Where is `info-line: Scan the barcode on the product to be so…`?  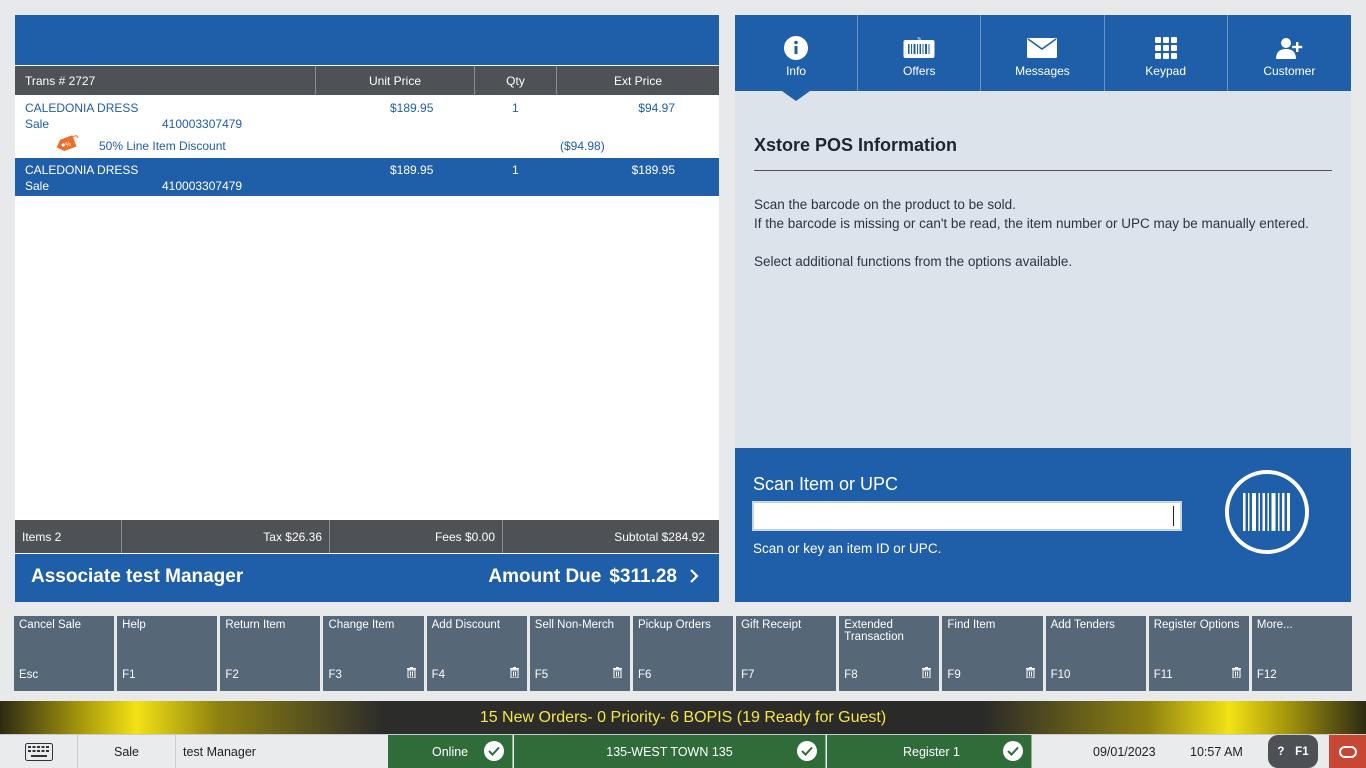 info-line: Scan the barcode on the product to be so… is located at coordinates (885, 204).